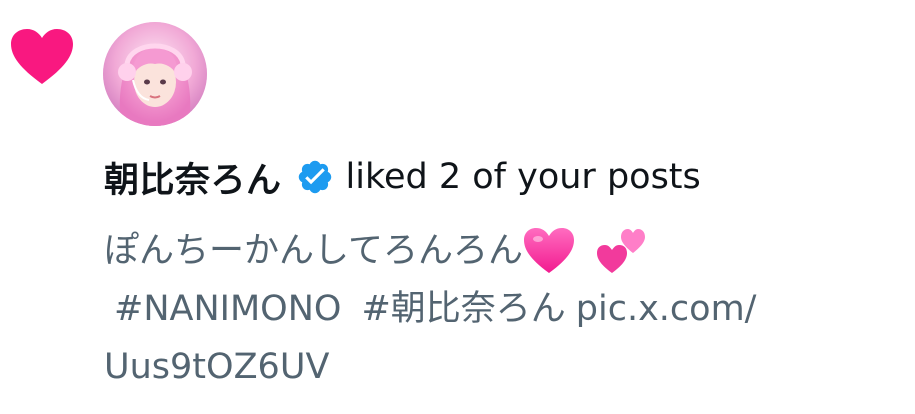 Image resolution: width=915 pixels, height=414 pixels. I want to click on action-text: liked 2 of your posts, so click(523, 177).